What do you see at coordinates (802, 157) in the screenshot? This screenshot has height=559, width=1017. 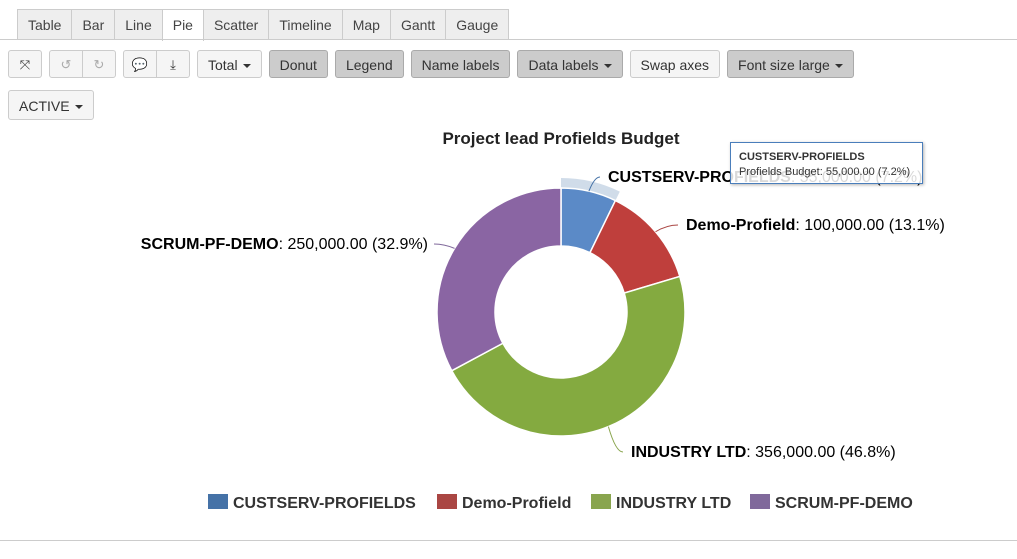 I see `tooltip-title: CUSTSERV-PROFIELDS` at bounding box center [802, 157].